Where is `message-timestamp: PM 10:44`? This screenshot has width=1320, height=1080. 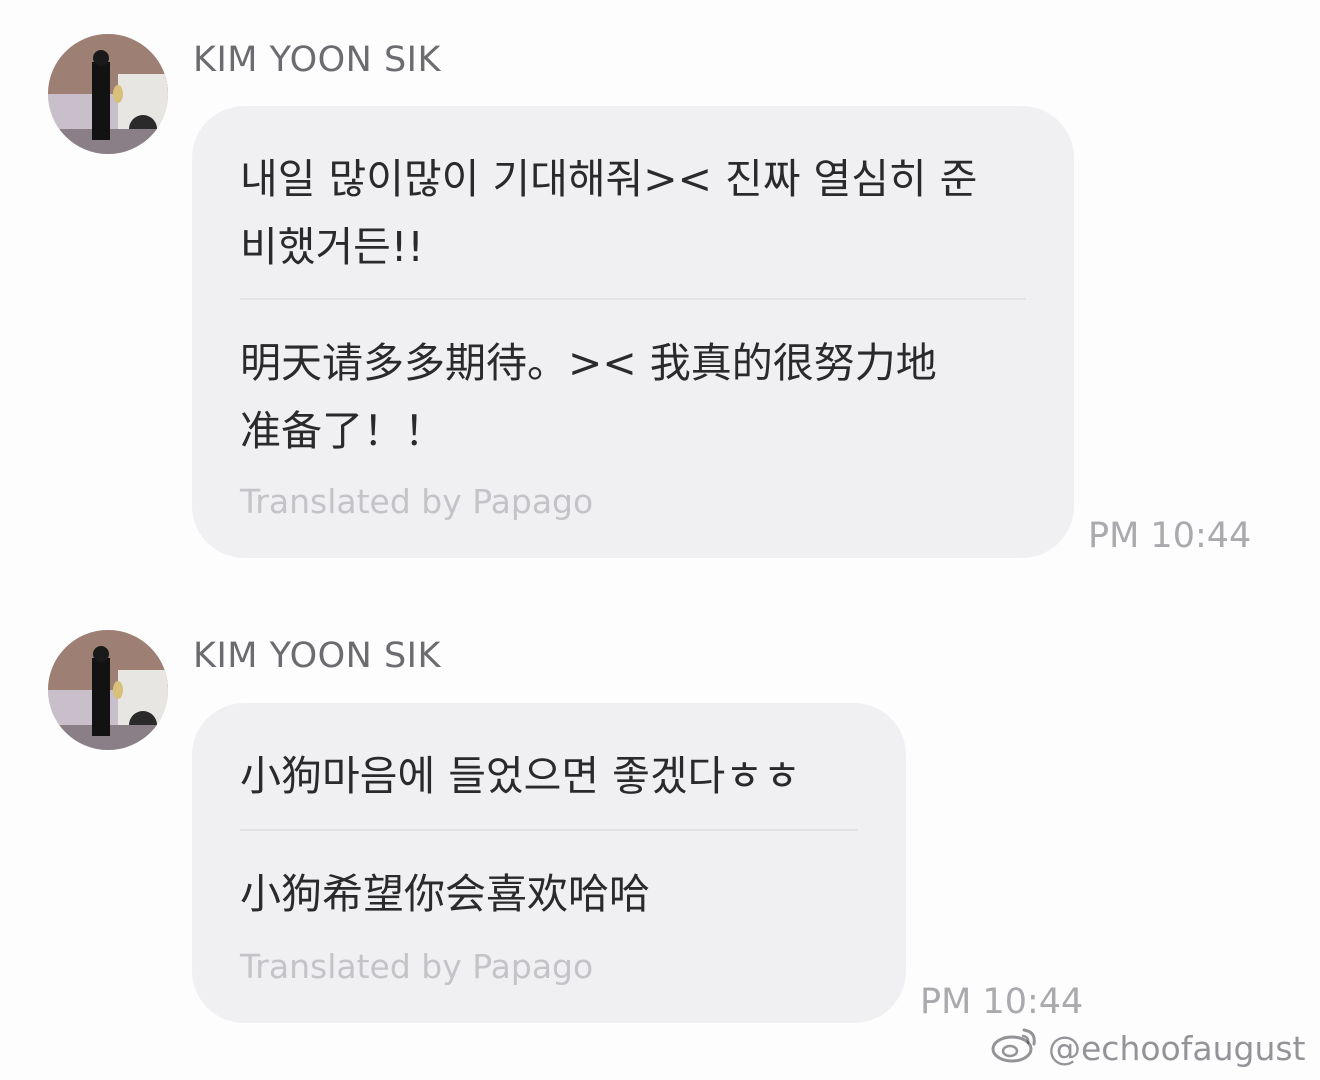
message-timestamp: PM 10:44 is located at coordinates (1002, 1002).